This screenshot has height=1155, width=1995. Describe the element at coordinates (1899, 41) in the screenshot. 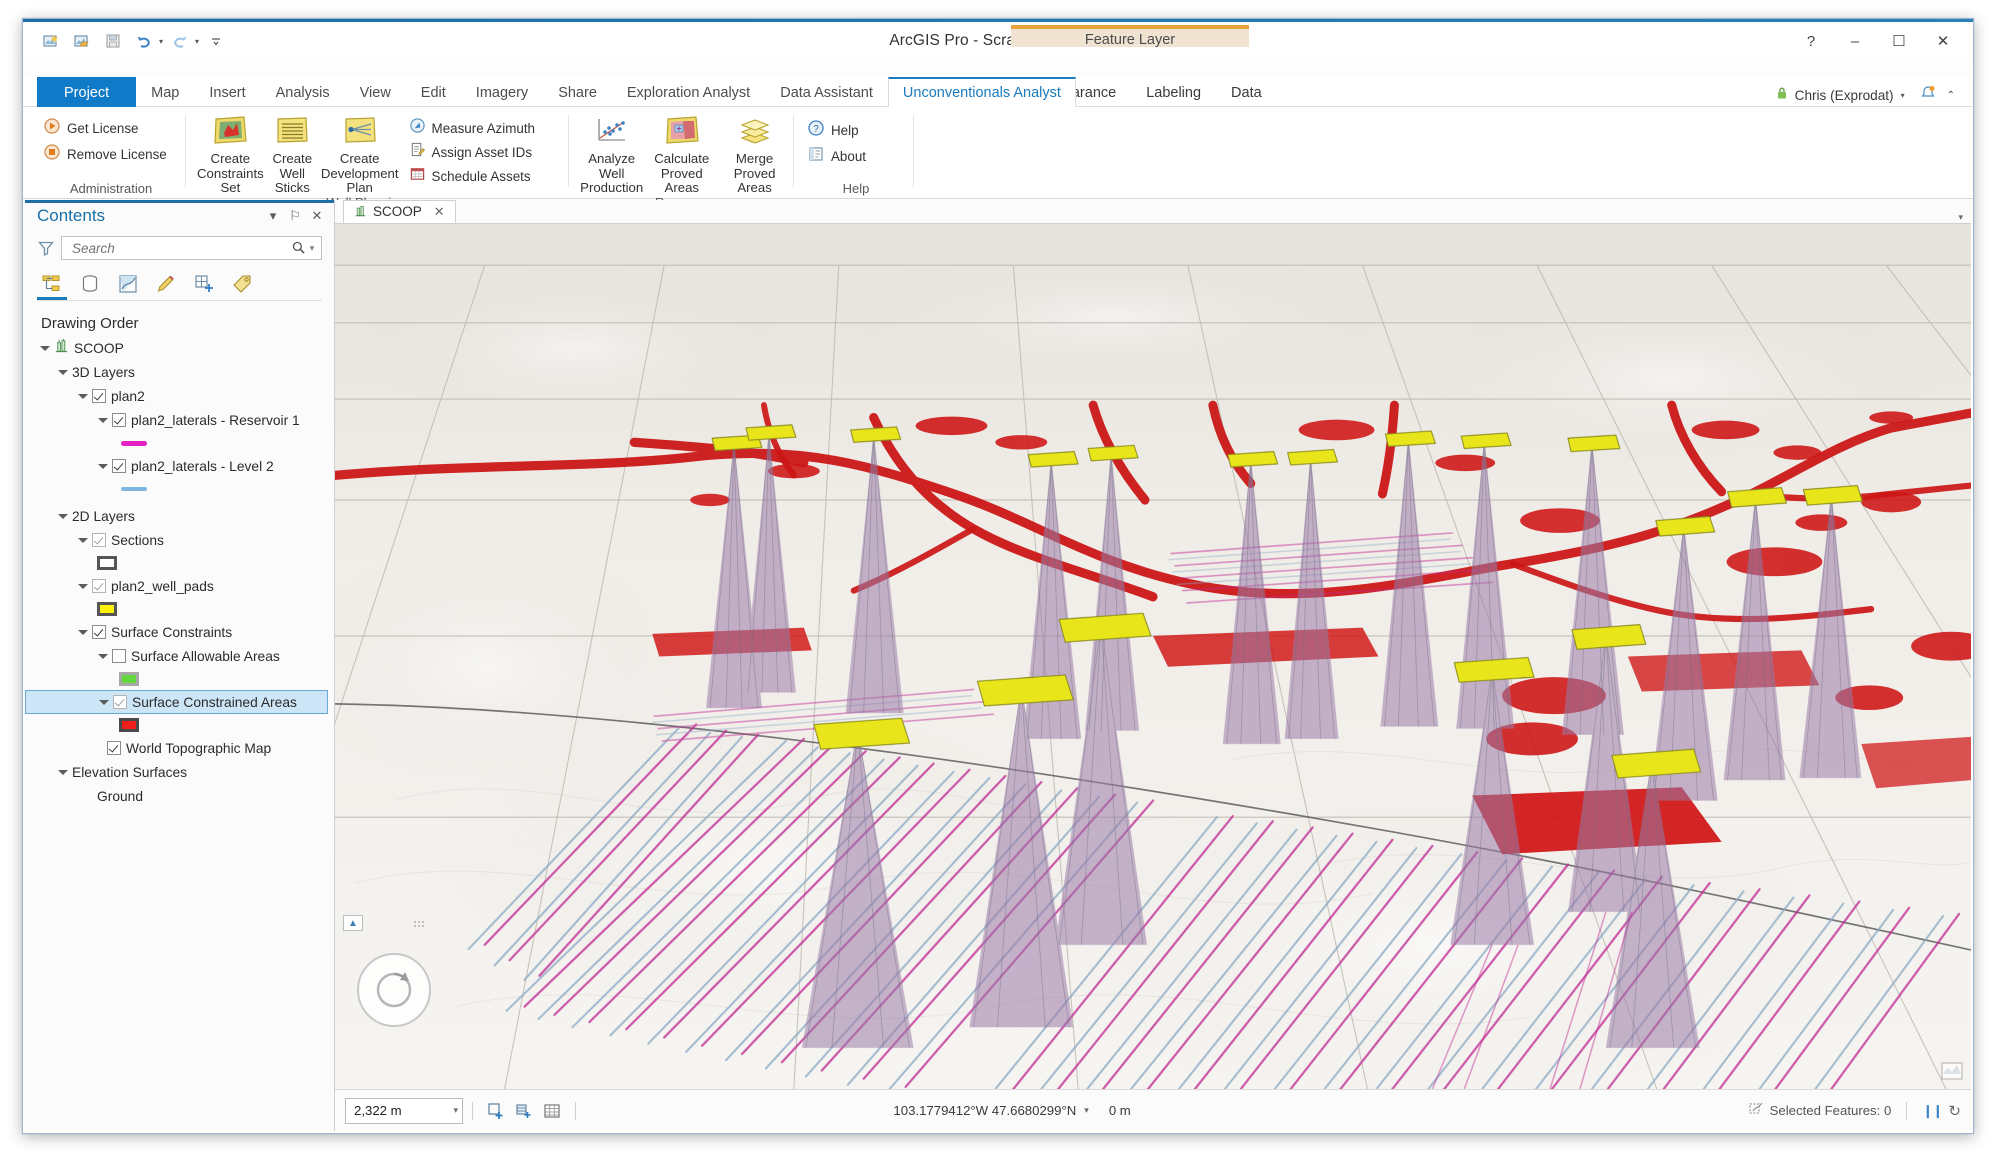

I see `maximize-button: ☐` at that location.